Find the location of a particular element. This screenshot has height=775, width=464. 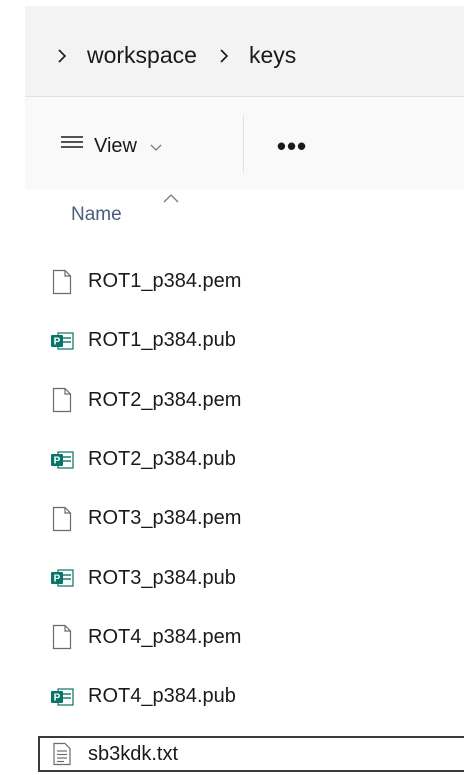

breadcrumb-item-workspace: workspace is located at coordinates (143, 55).